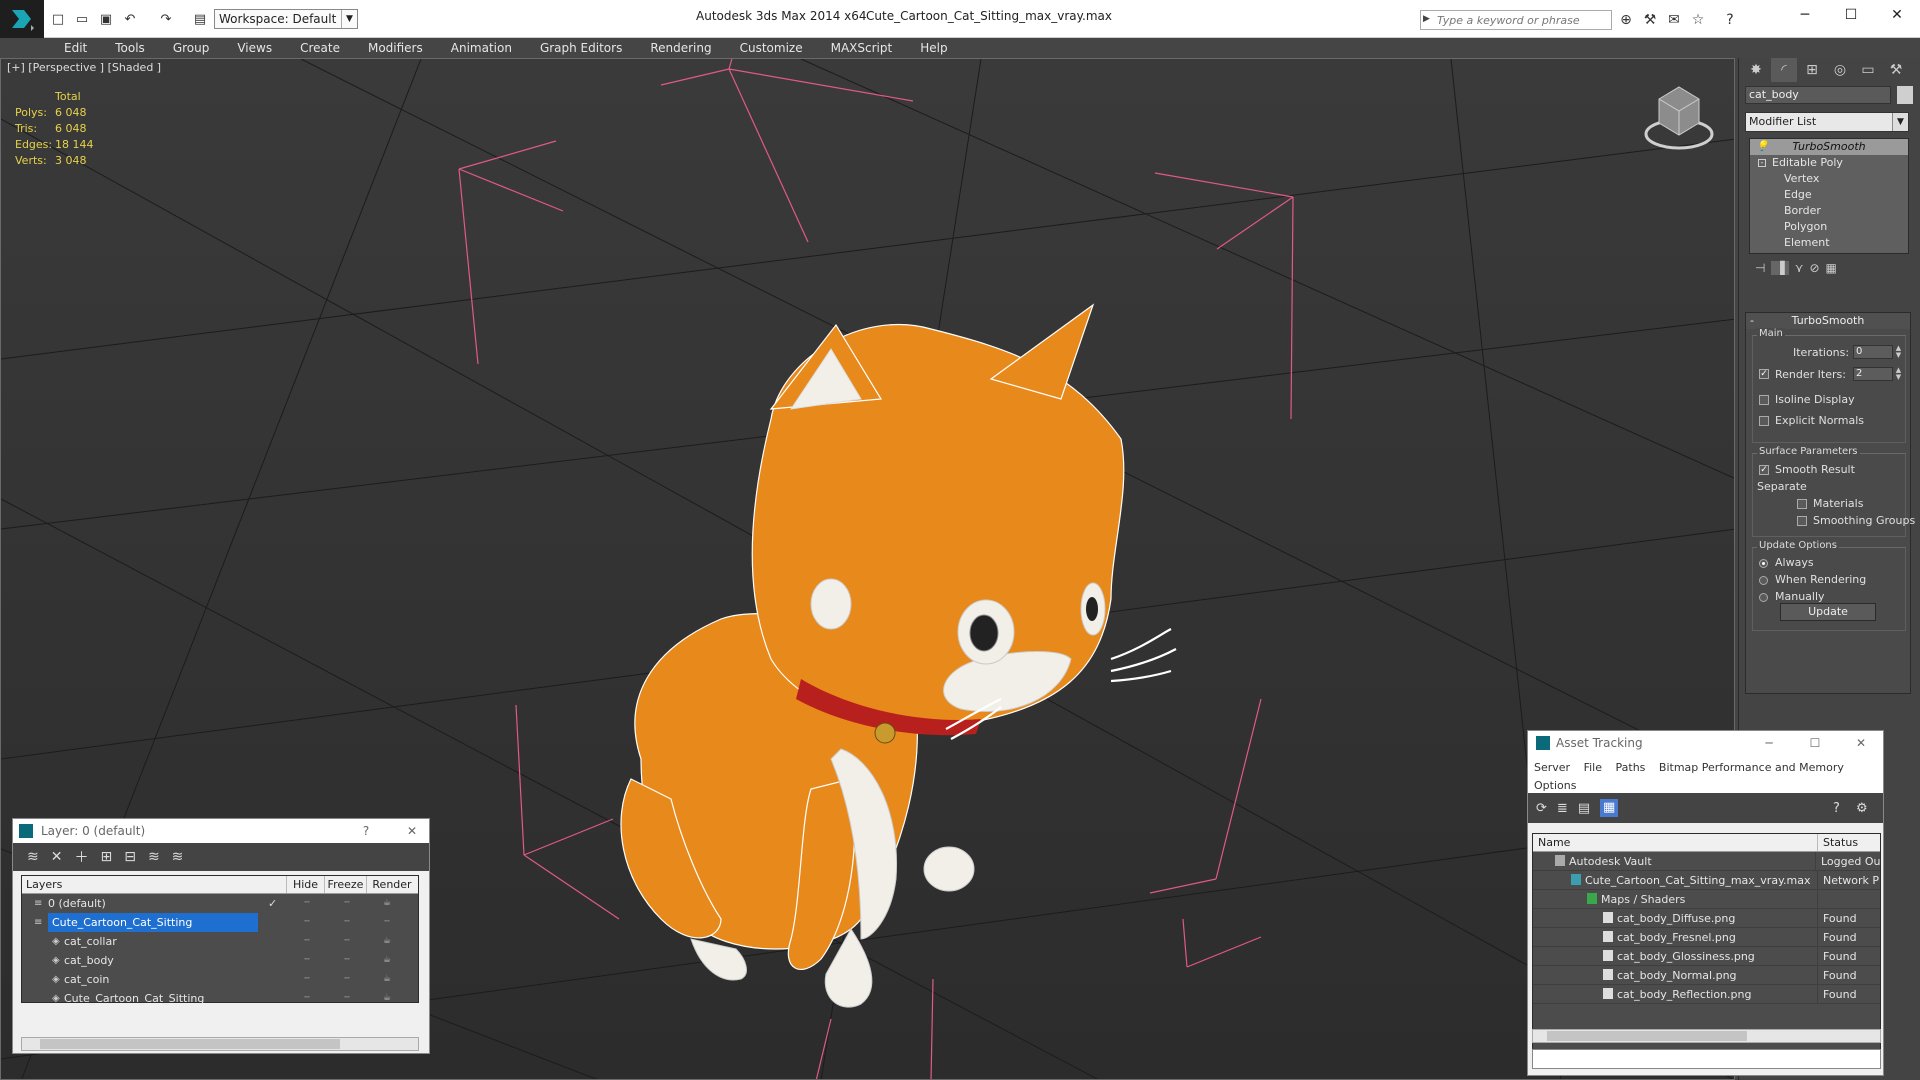 The height and width of the screenshot is (1080, 1920). I want to click on pin-stack-icon: ⊣, so click(1760, 268).